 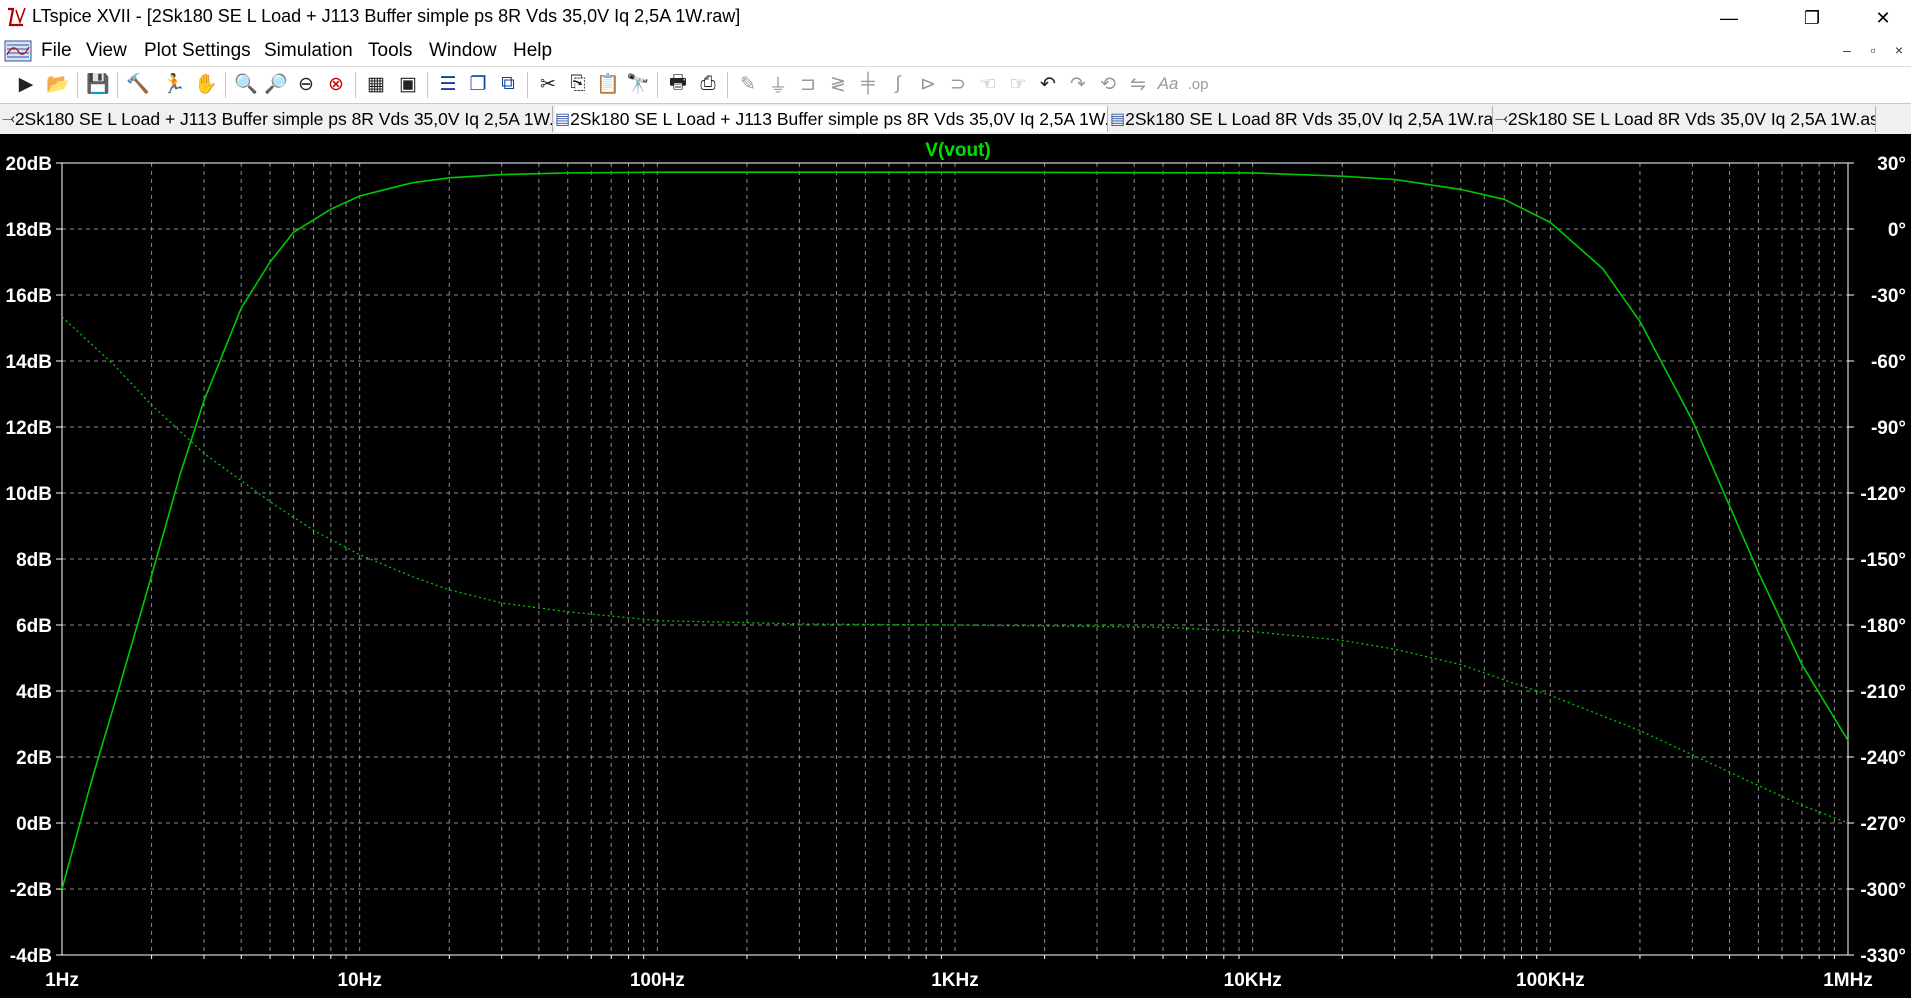 I want to click on menu-view: View, so click(x=106, y=51).